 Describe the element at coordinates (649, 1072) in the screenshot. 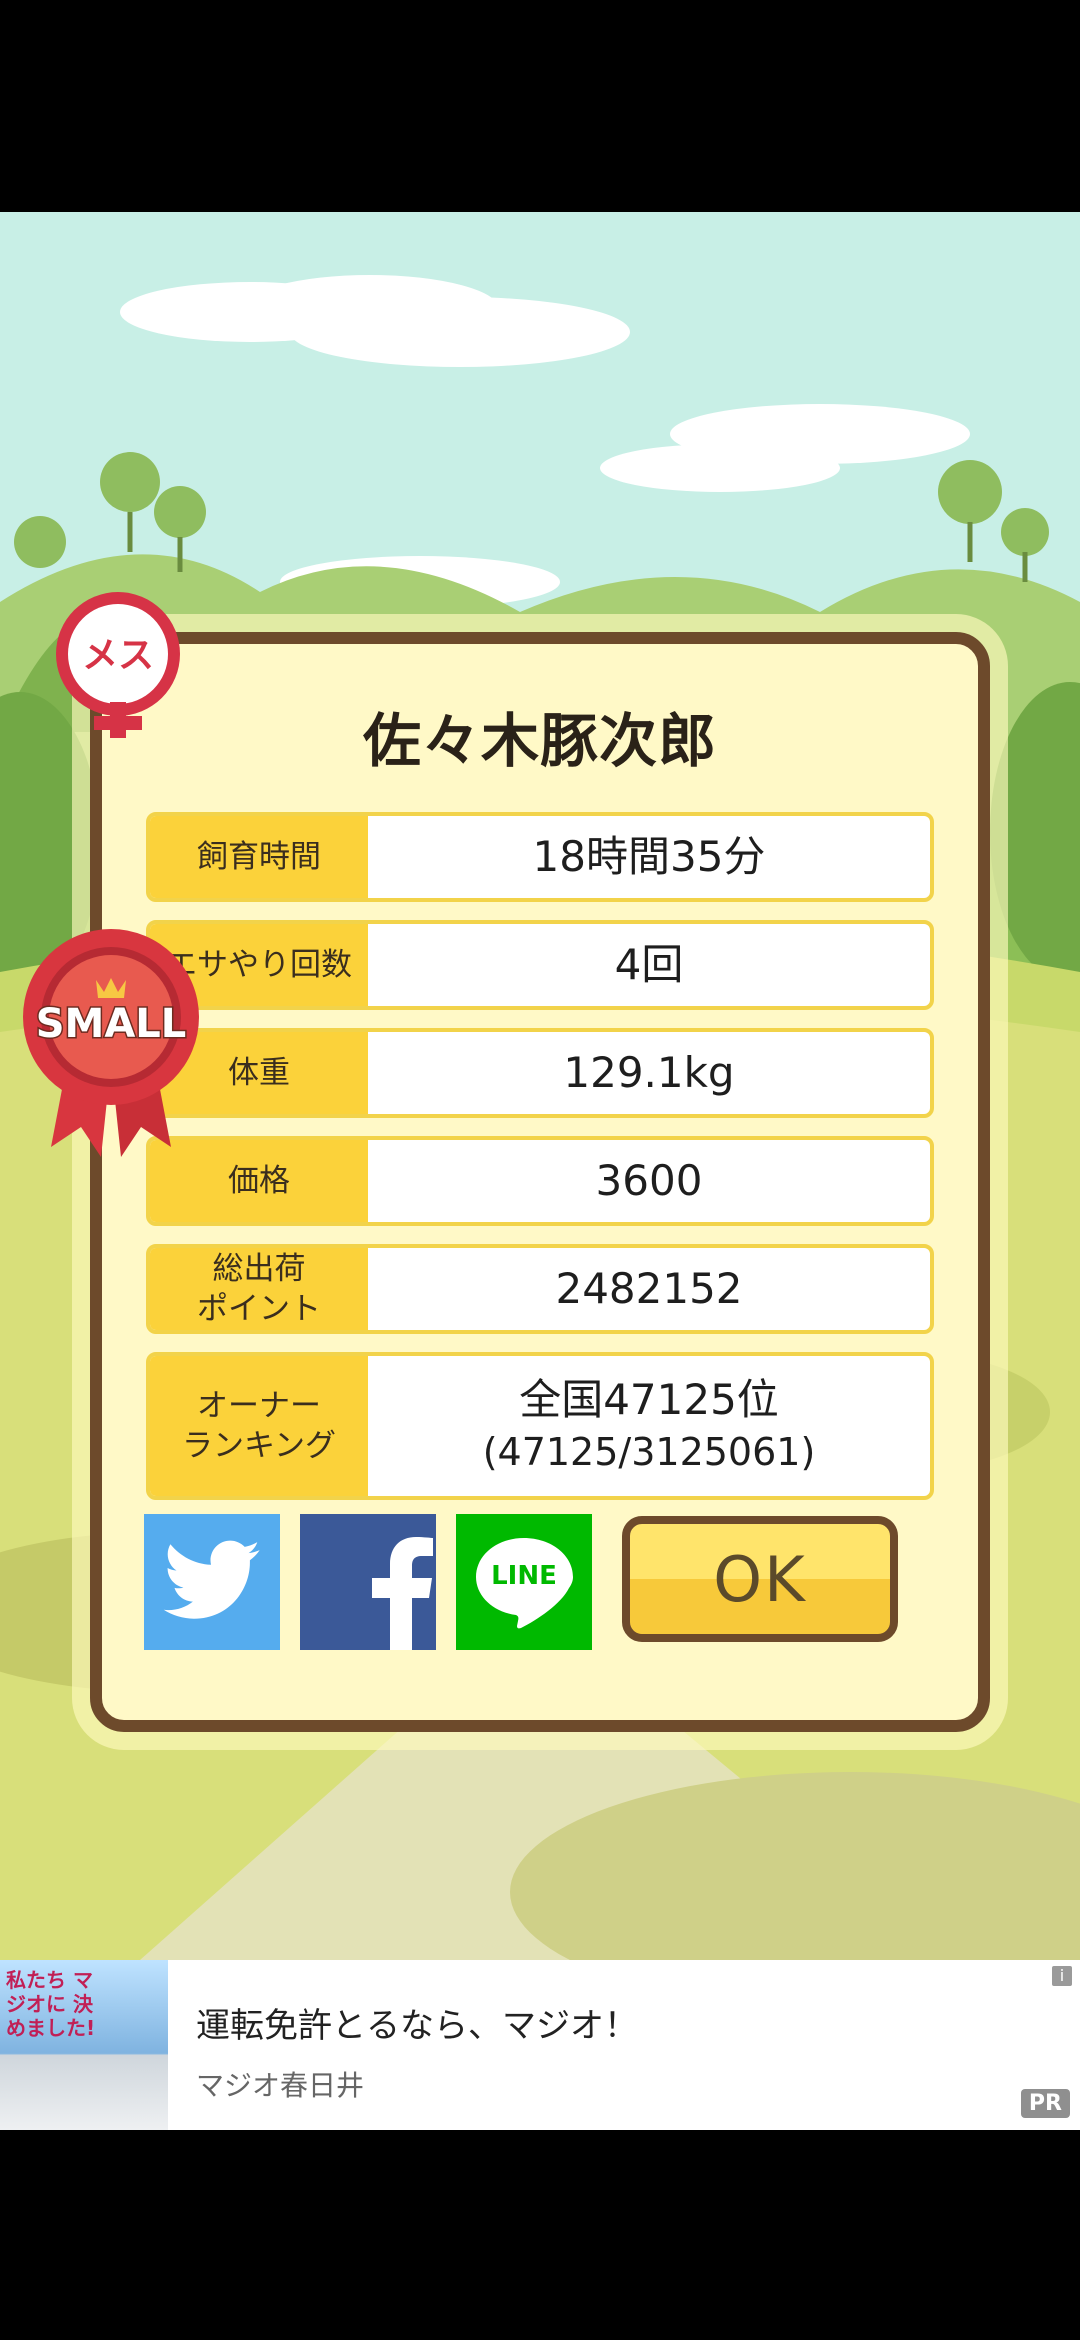

I see `stat-value: 129.1kg` at that location.